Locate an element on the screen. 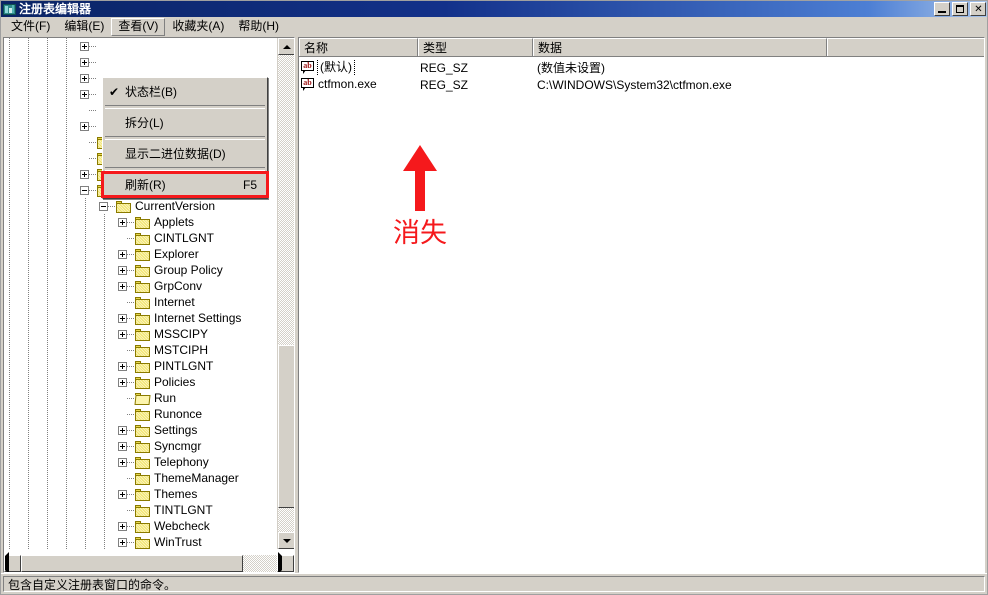 The image size is (988, 595). tree-node: Settings is located at coordinates (102, 430).